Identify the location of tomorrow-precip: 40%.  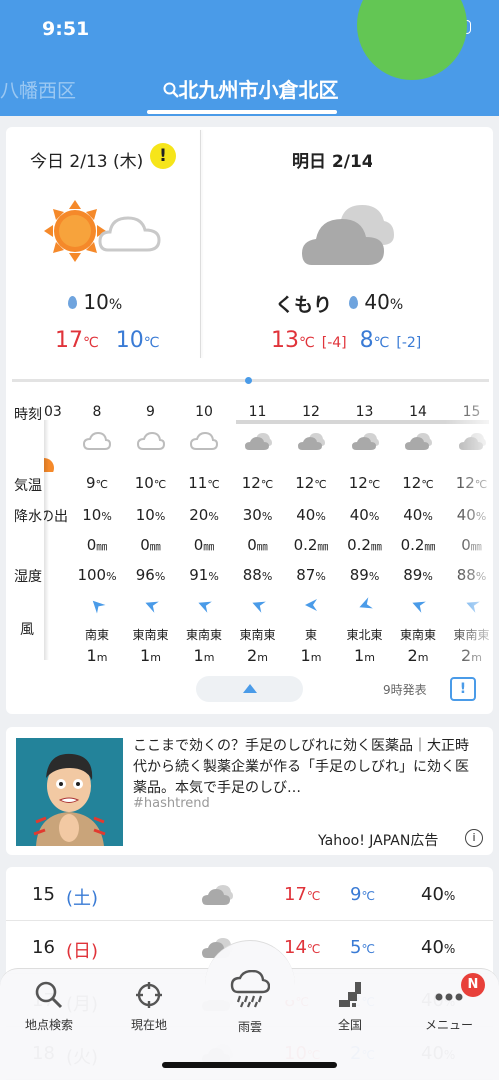
(376, 302).